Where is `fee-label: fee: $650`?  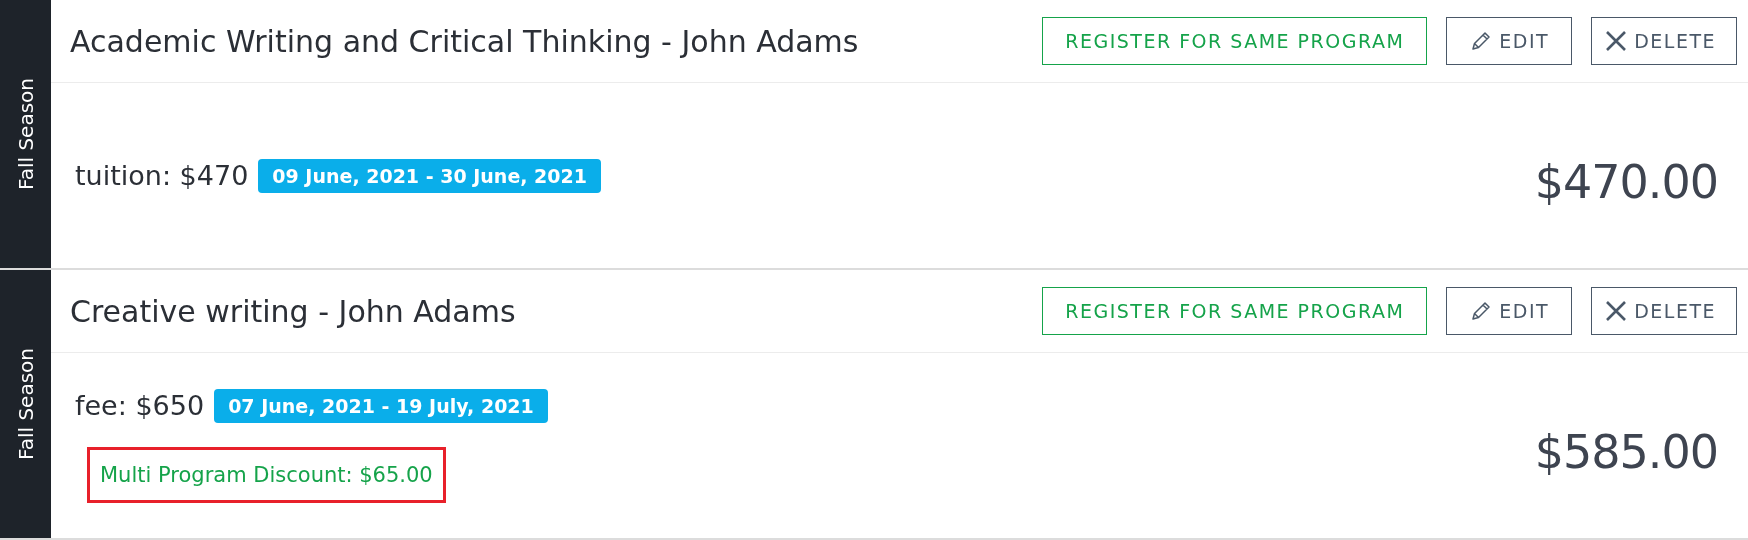
fee-label: fee: $650 is located at coordinates (140, 405).